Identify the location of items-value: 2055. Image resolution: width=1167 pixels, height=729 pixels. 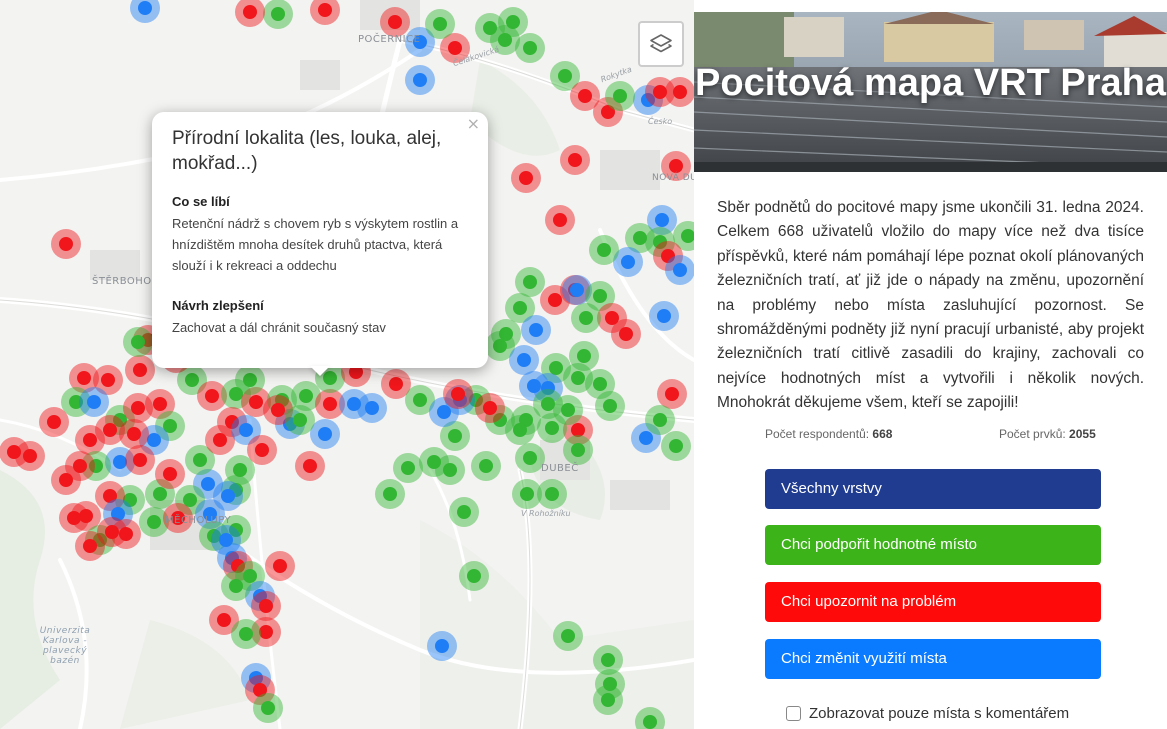
(1082, 434).